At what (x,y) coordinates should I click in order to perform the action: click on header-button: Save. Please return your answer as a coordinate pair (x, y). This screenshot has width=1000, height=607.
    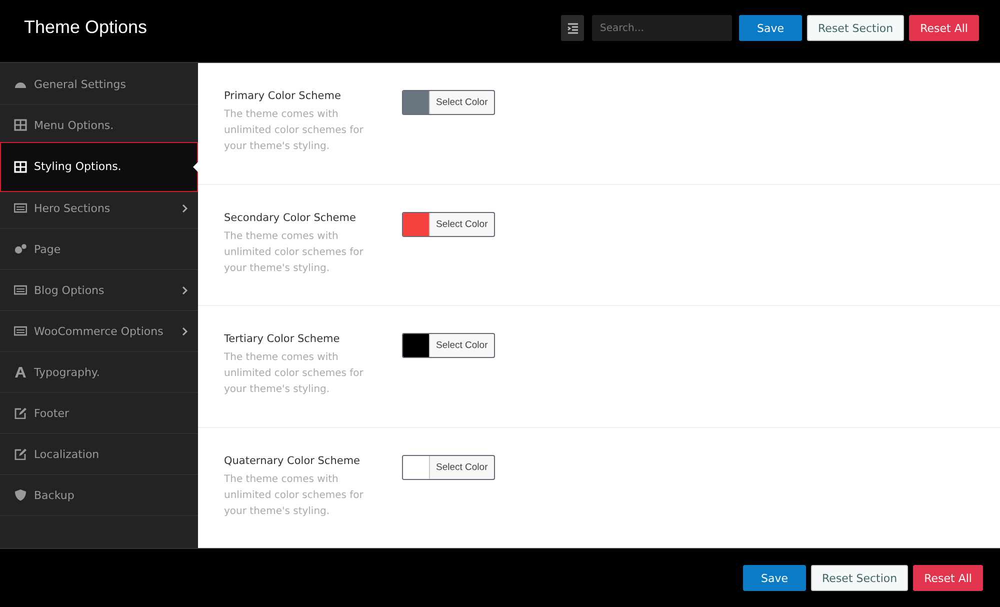
    Looking at the image, I should click on (770, 28).